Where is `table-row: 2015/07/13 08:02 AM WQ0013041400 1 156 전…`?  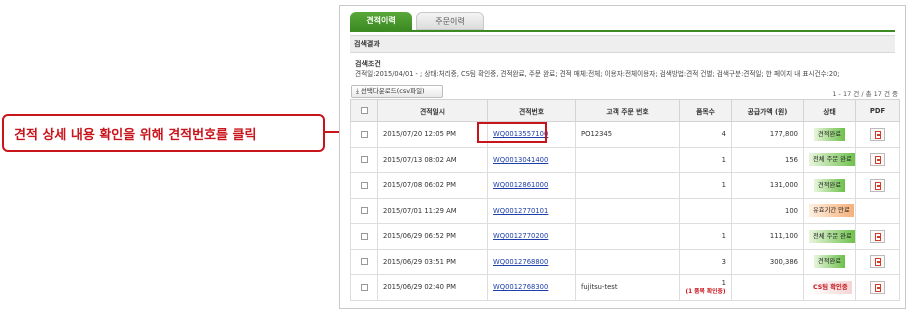
table-row: 2015/07/13 08:02 AM WQ0013041400 1 156 전… is located at coordinates (625, 159).